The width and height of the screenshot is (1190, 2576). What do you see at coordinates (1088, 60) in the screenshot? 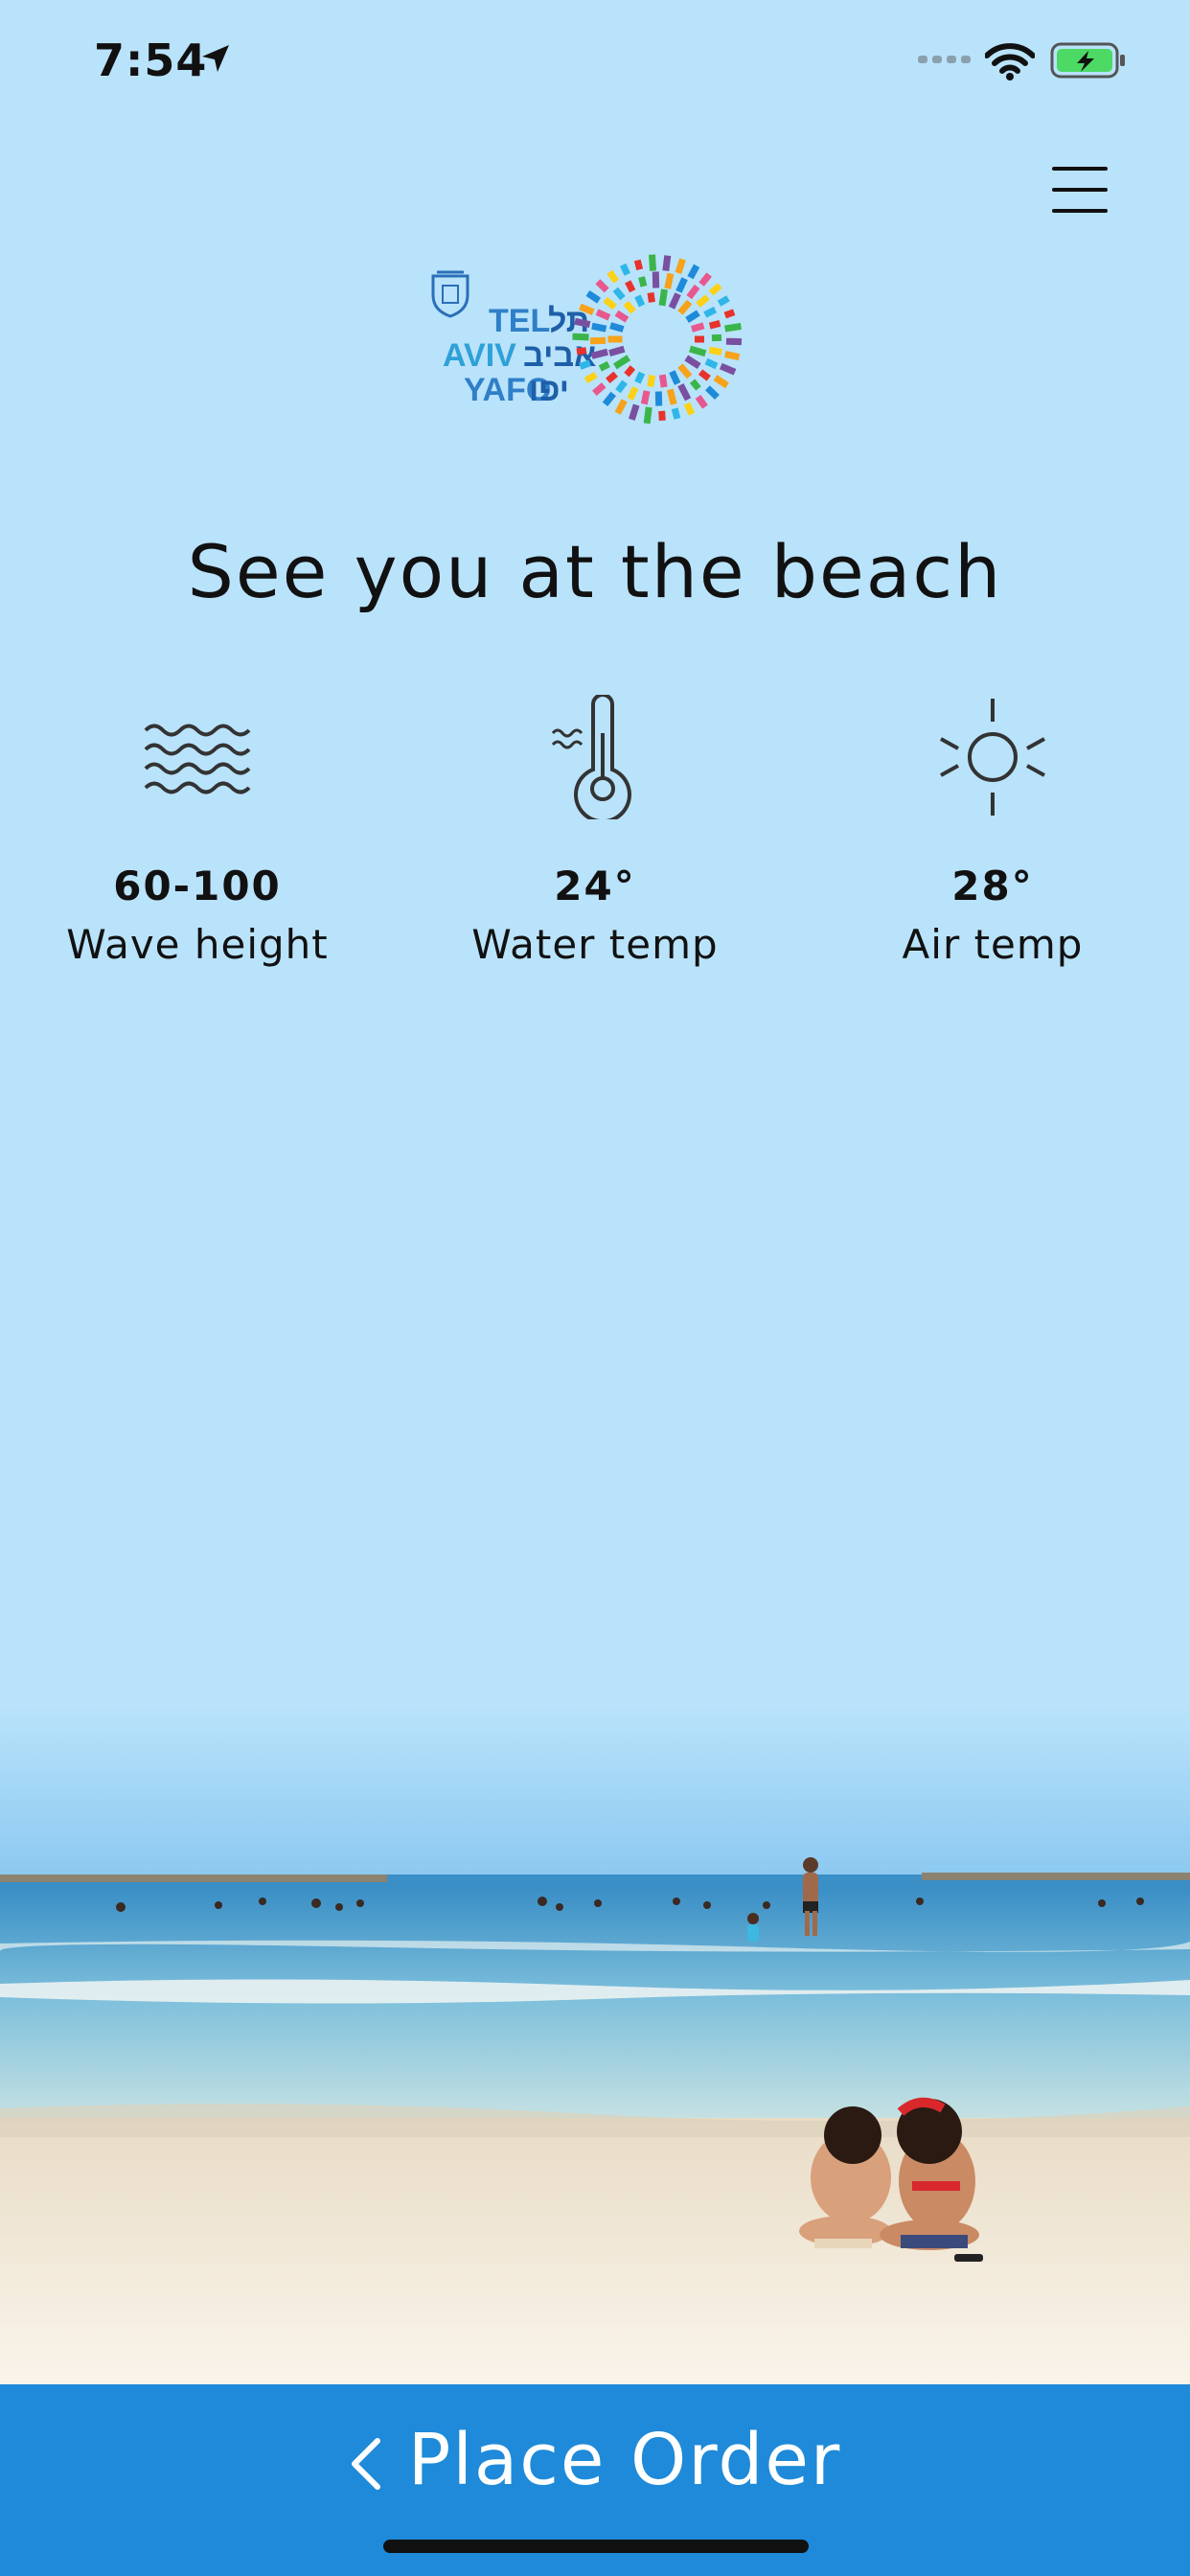
I see `battery-charging-icon` at bounding box center [1088, 60].